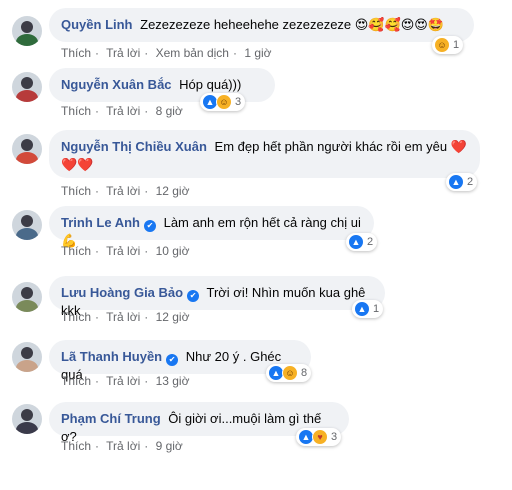 The image size is (512, 490). I want to click on care-icon: ♥, so click(320, 437).